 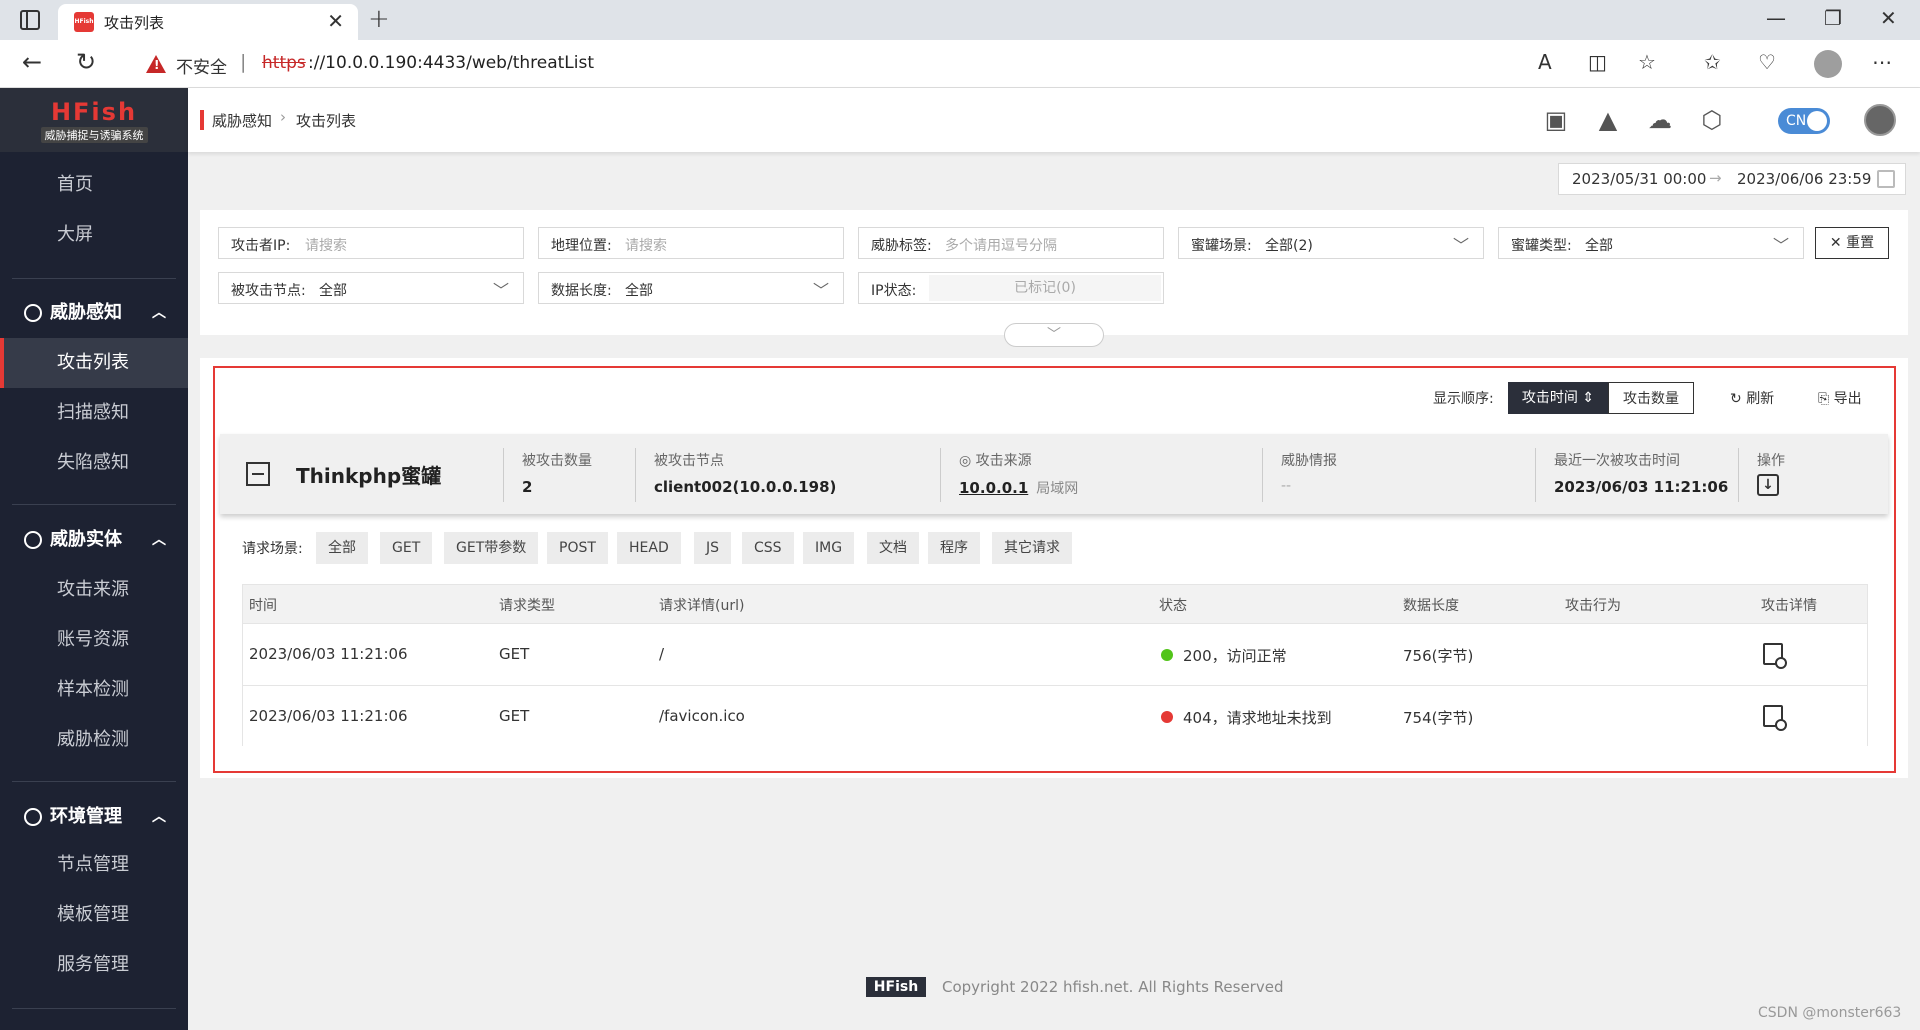 What do you see at coordinates (33, 540) in the screenshot?
I see `shield-icon` at bounding box center [33, 540].